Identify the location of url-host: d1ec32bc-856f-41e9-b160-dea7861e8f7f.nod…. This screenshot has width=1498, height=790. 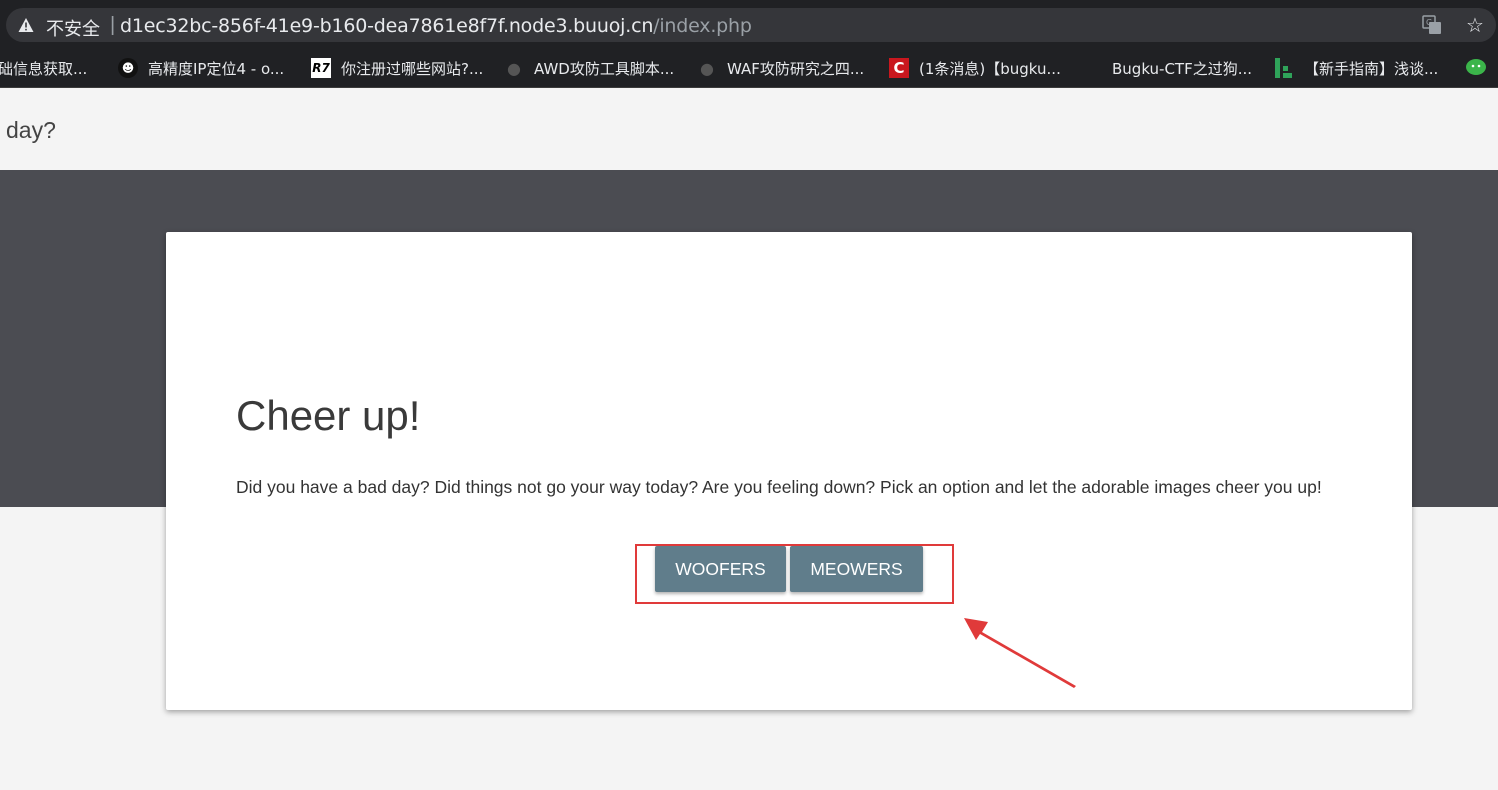
(387, 26).